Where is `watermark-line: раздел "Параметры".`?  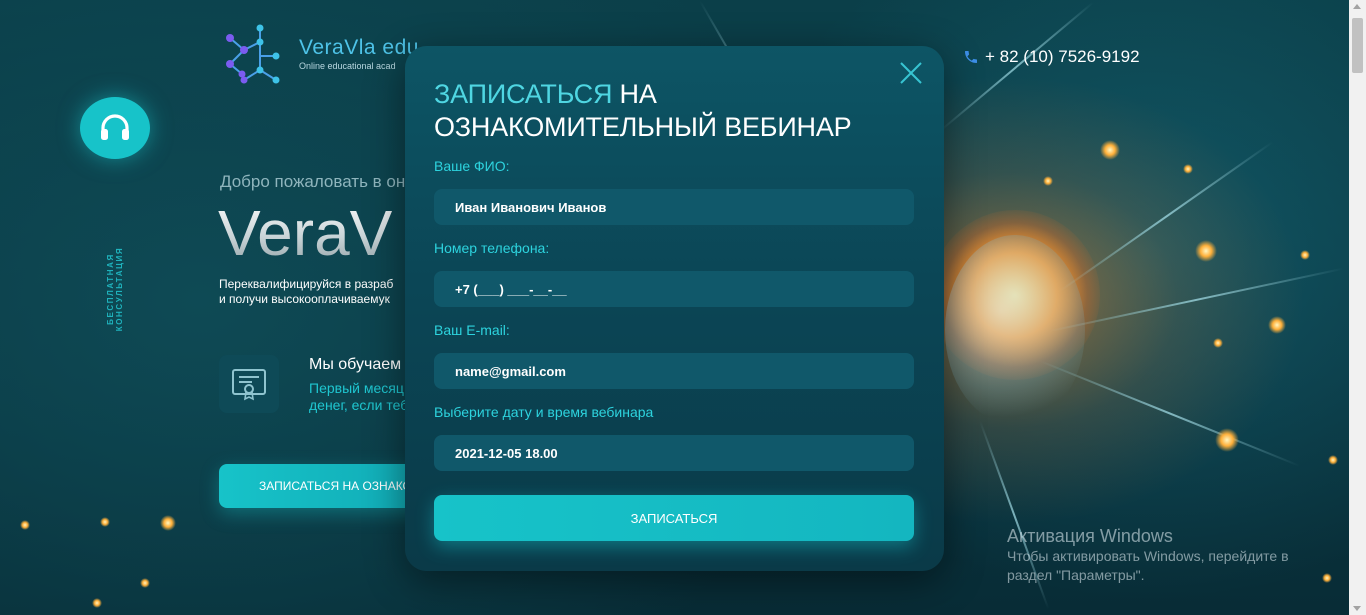 watermark-line: раздел "Параметры". is located at coordinates (1076, 575).